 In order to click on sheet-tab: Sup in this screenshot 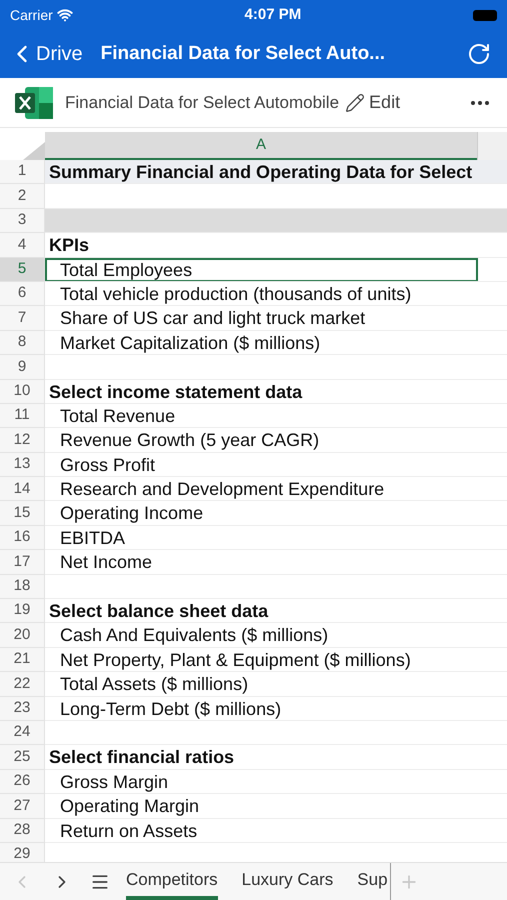, I will do `click(372, 881)`.